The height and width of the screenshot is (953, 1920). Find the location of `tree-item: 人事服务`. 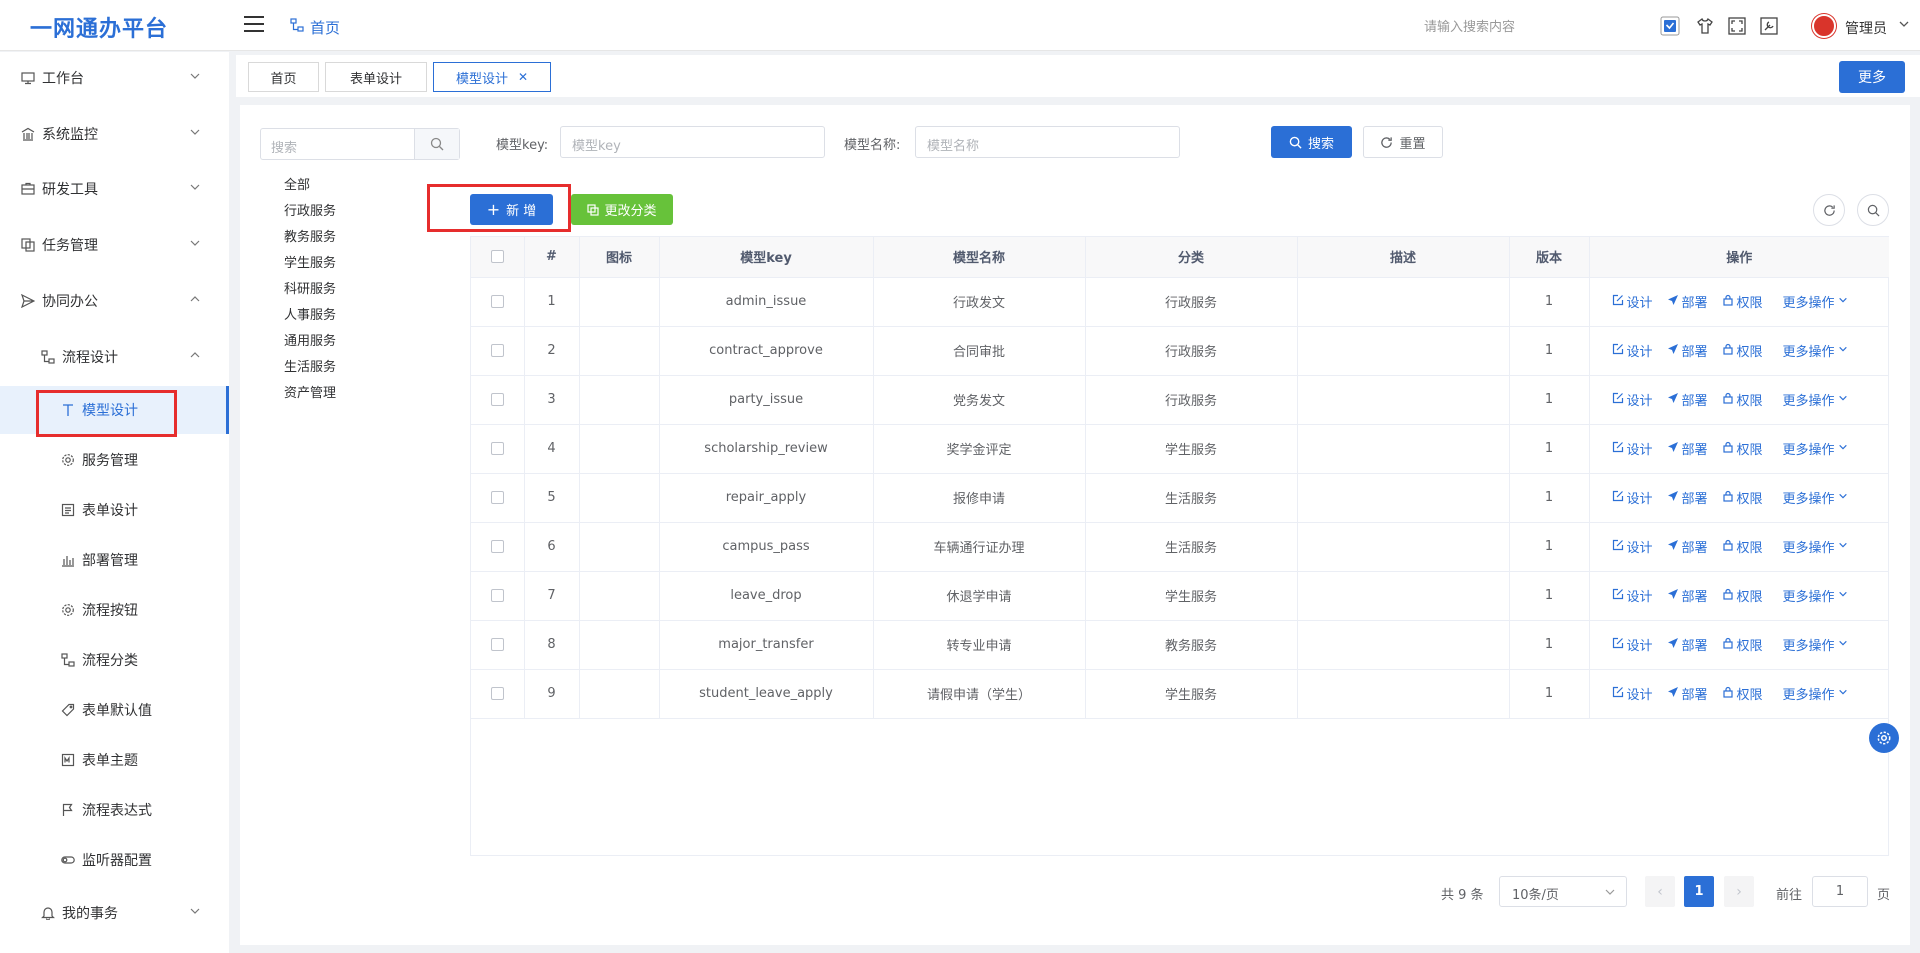

tree-item: 人事服务 is located at coordinates (310, 313).